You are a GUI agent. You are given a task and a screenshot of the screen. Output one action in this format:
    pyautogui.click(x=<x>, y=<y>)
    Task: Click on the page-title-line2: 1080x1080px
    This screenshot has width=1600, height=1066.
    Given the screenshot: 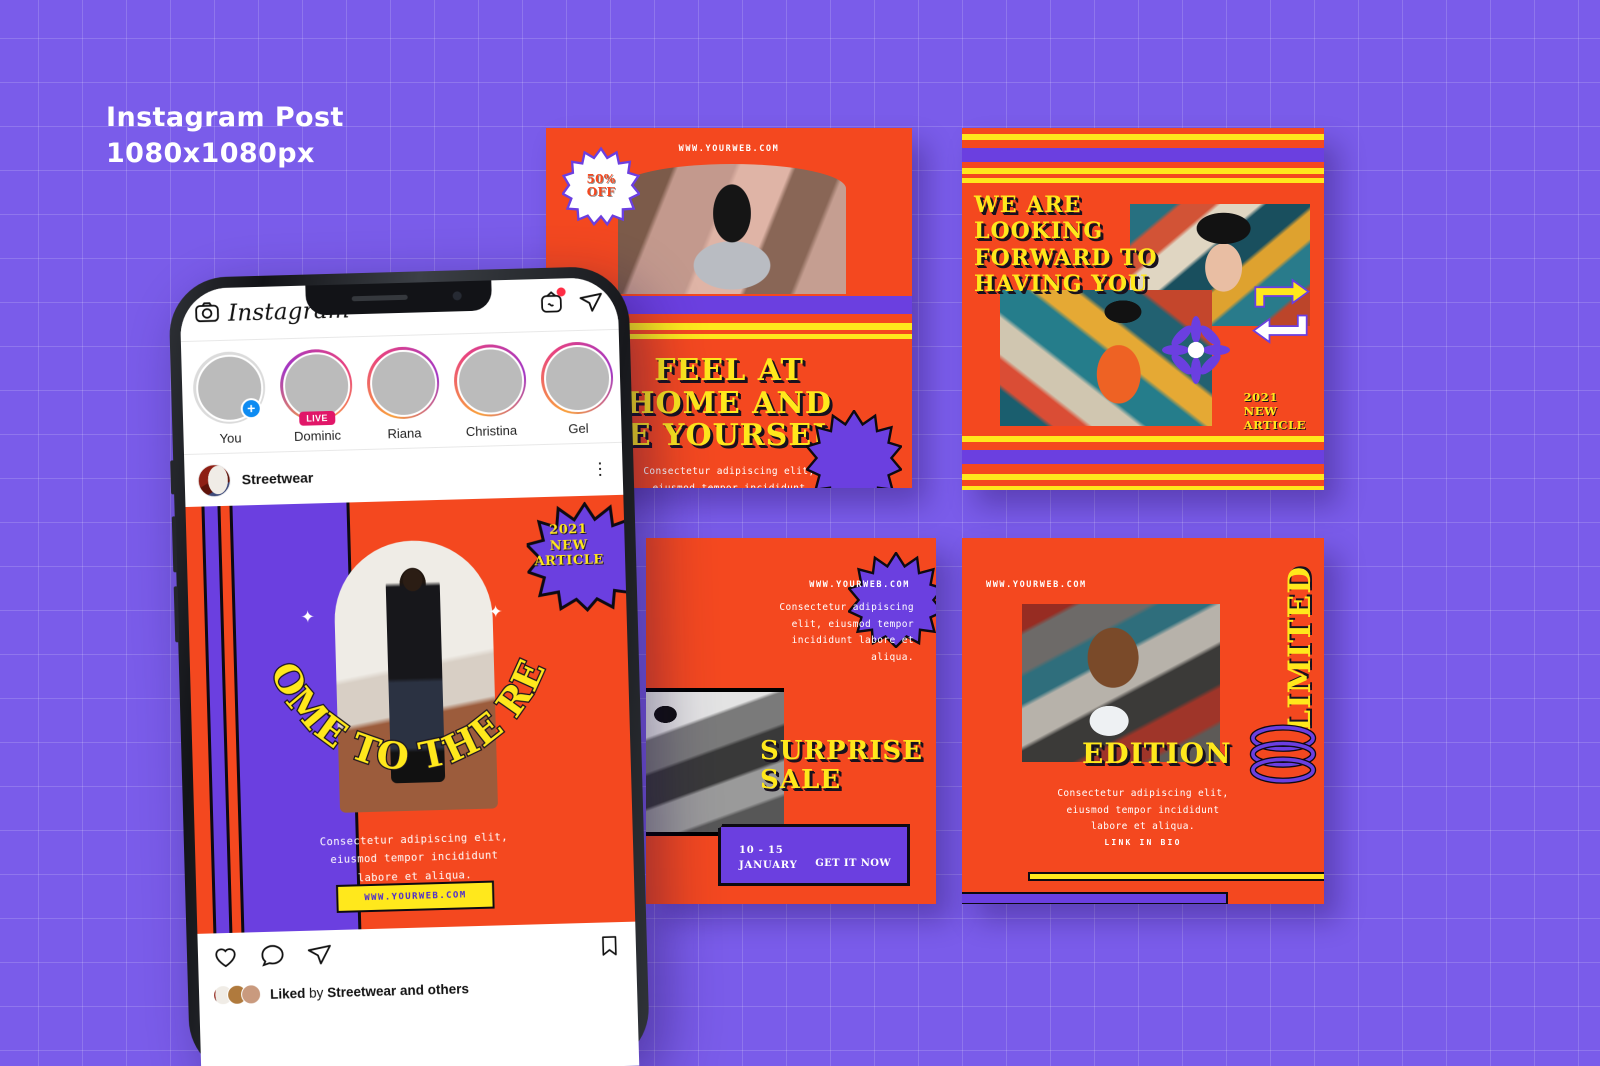 What is the action you would take?
    pyautogui.click(x=210, y=154)
    